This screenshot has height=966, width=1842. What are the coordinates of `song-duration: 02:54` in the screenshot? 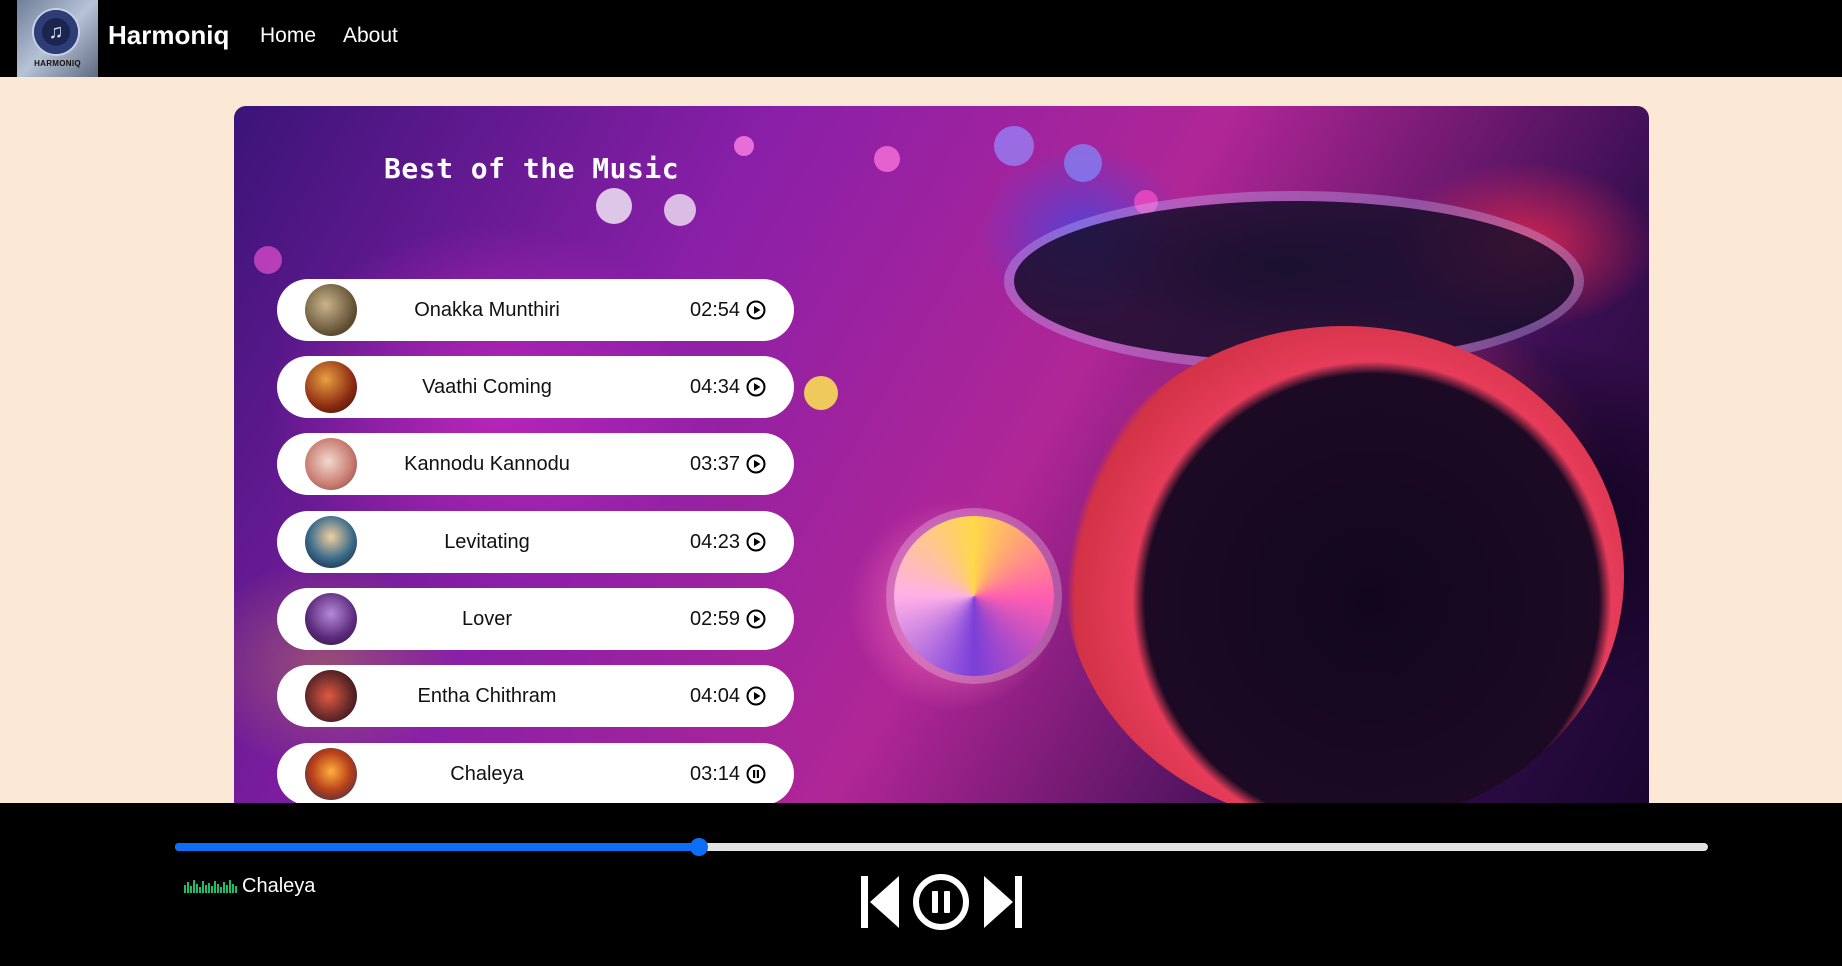 It's located at (715, 310).